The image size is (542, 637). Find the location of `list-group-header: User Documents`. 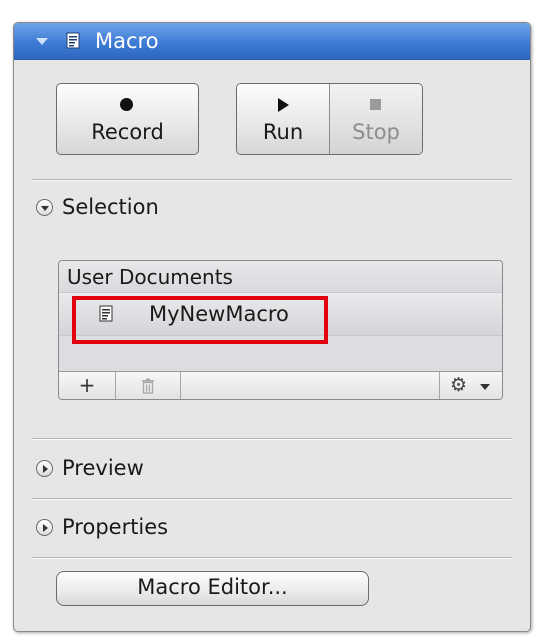

list-group-header: User Documents is located at coordinates (280, 276).